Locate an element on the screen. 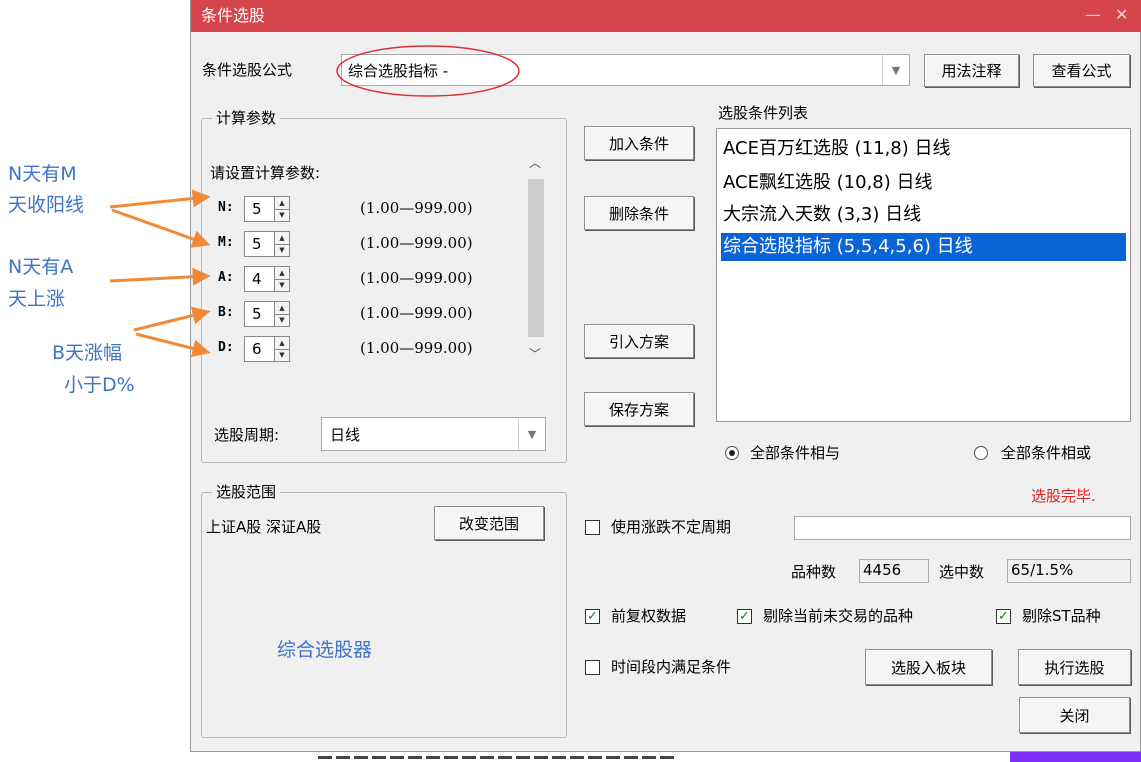 The height and width of the screenshot is (762, 1141). annotation-overlay is located at coordinates (314, 201).